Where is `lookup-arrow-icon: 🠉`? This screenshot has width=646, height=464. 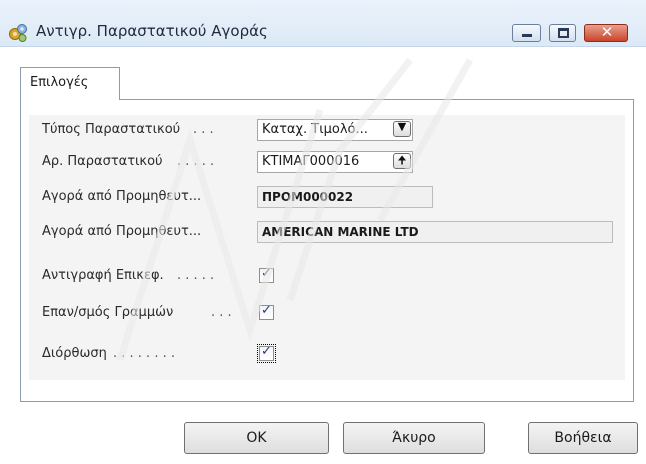 lookup-arrow-icon: 🠉 is located at coordinates (402, 160).